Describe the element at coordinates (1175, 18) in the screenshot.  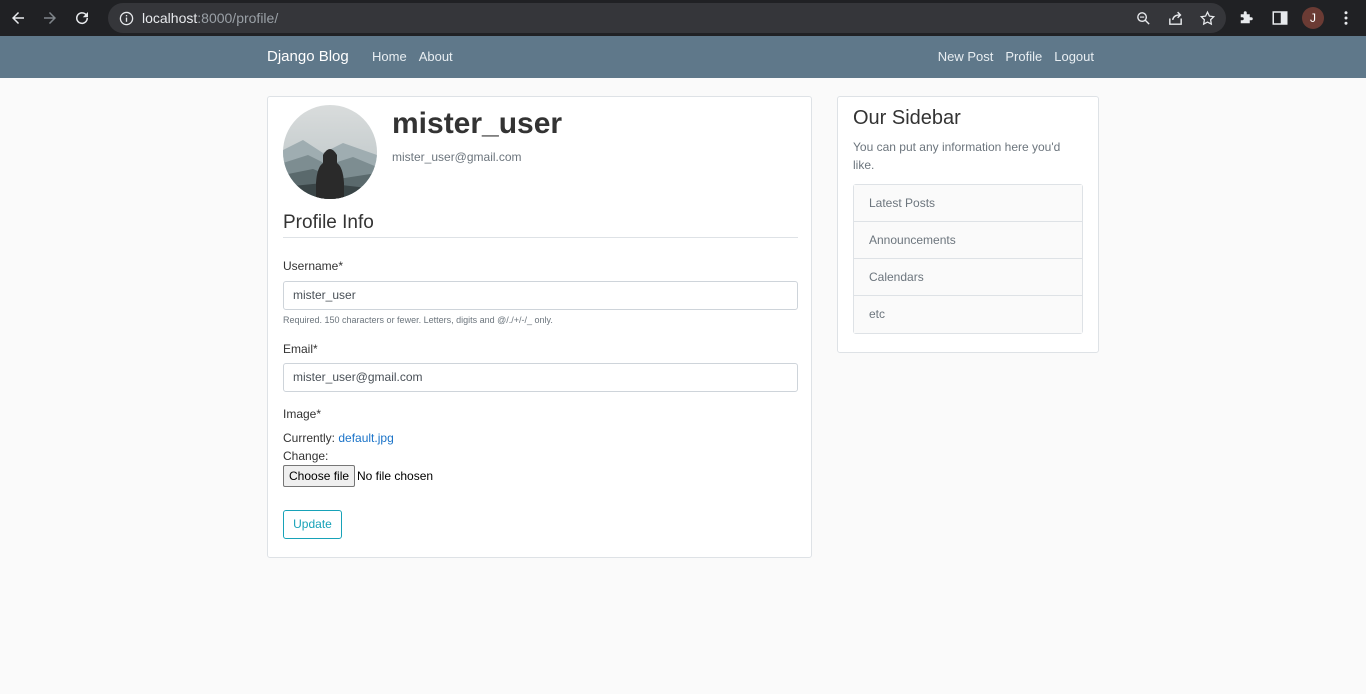
I see `share-icon` at that location.